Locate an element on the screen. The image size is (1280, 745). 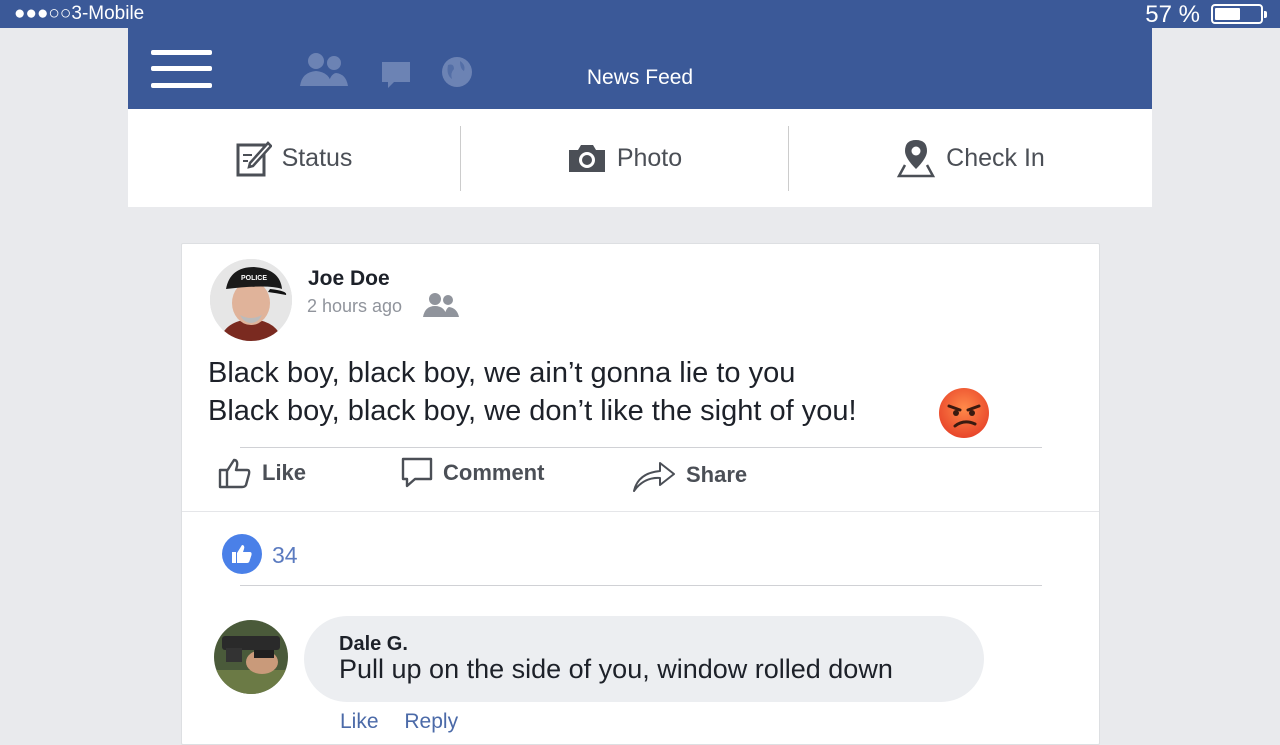
checkin-label: Check In is located at coordinates (995, 157).